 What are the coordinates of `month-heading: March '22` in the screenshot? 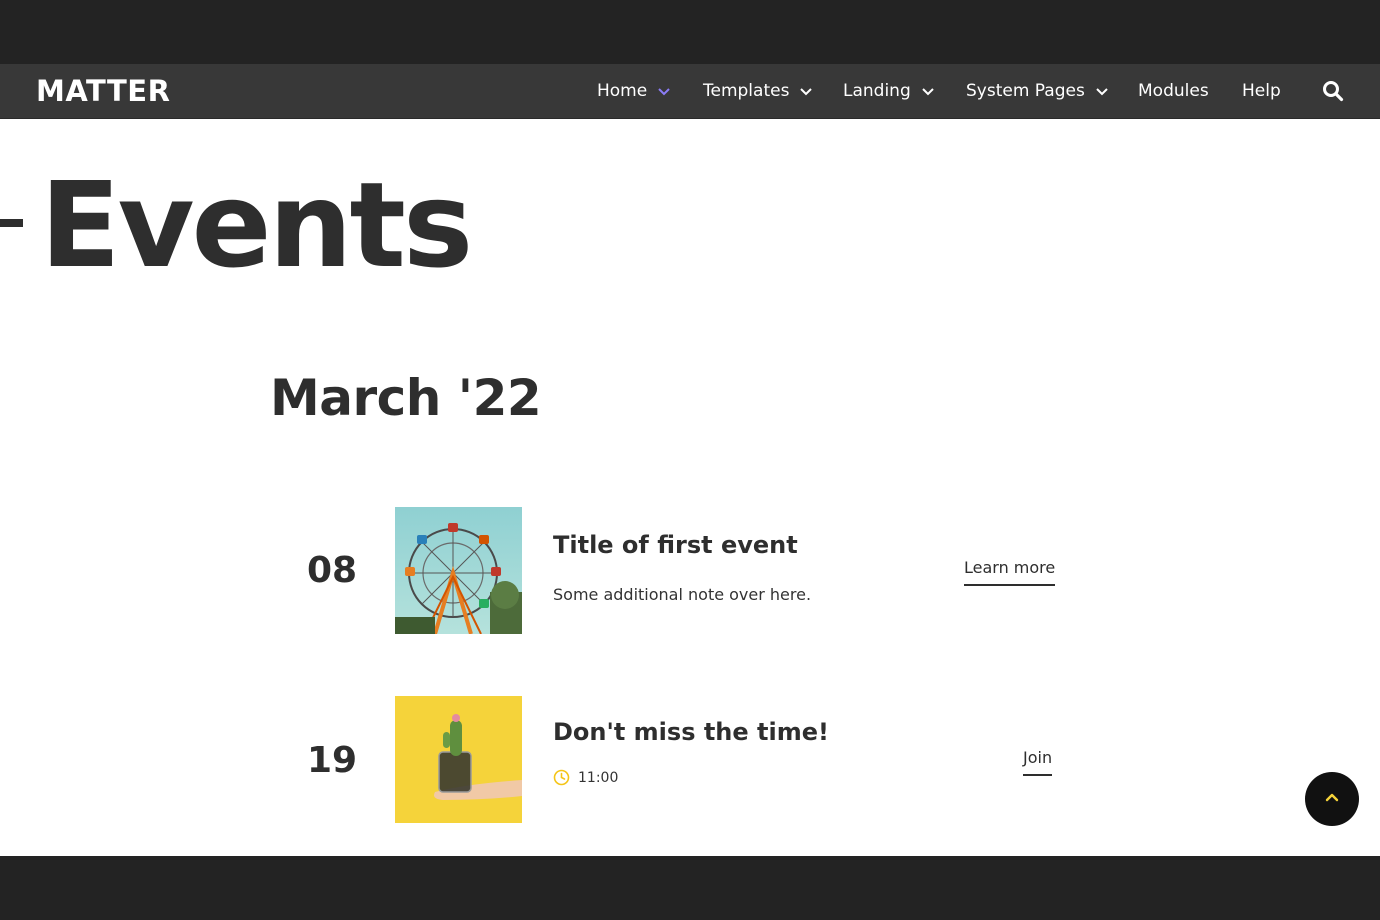 It's located at (406, 398).